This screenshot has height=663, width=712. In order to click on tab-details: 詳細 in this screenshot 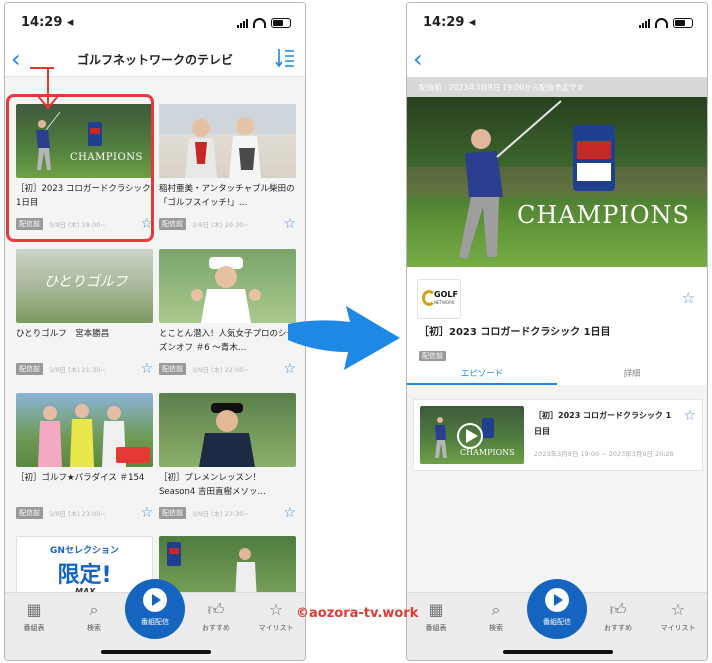, I will do `click(632, 373)`.